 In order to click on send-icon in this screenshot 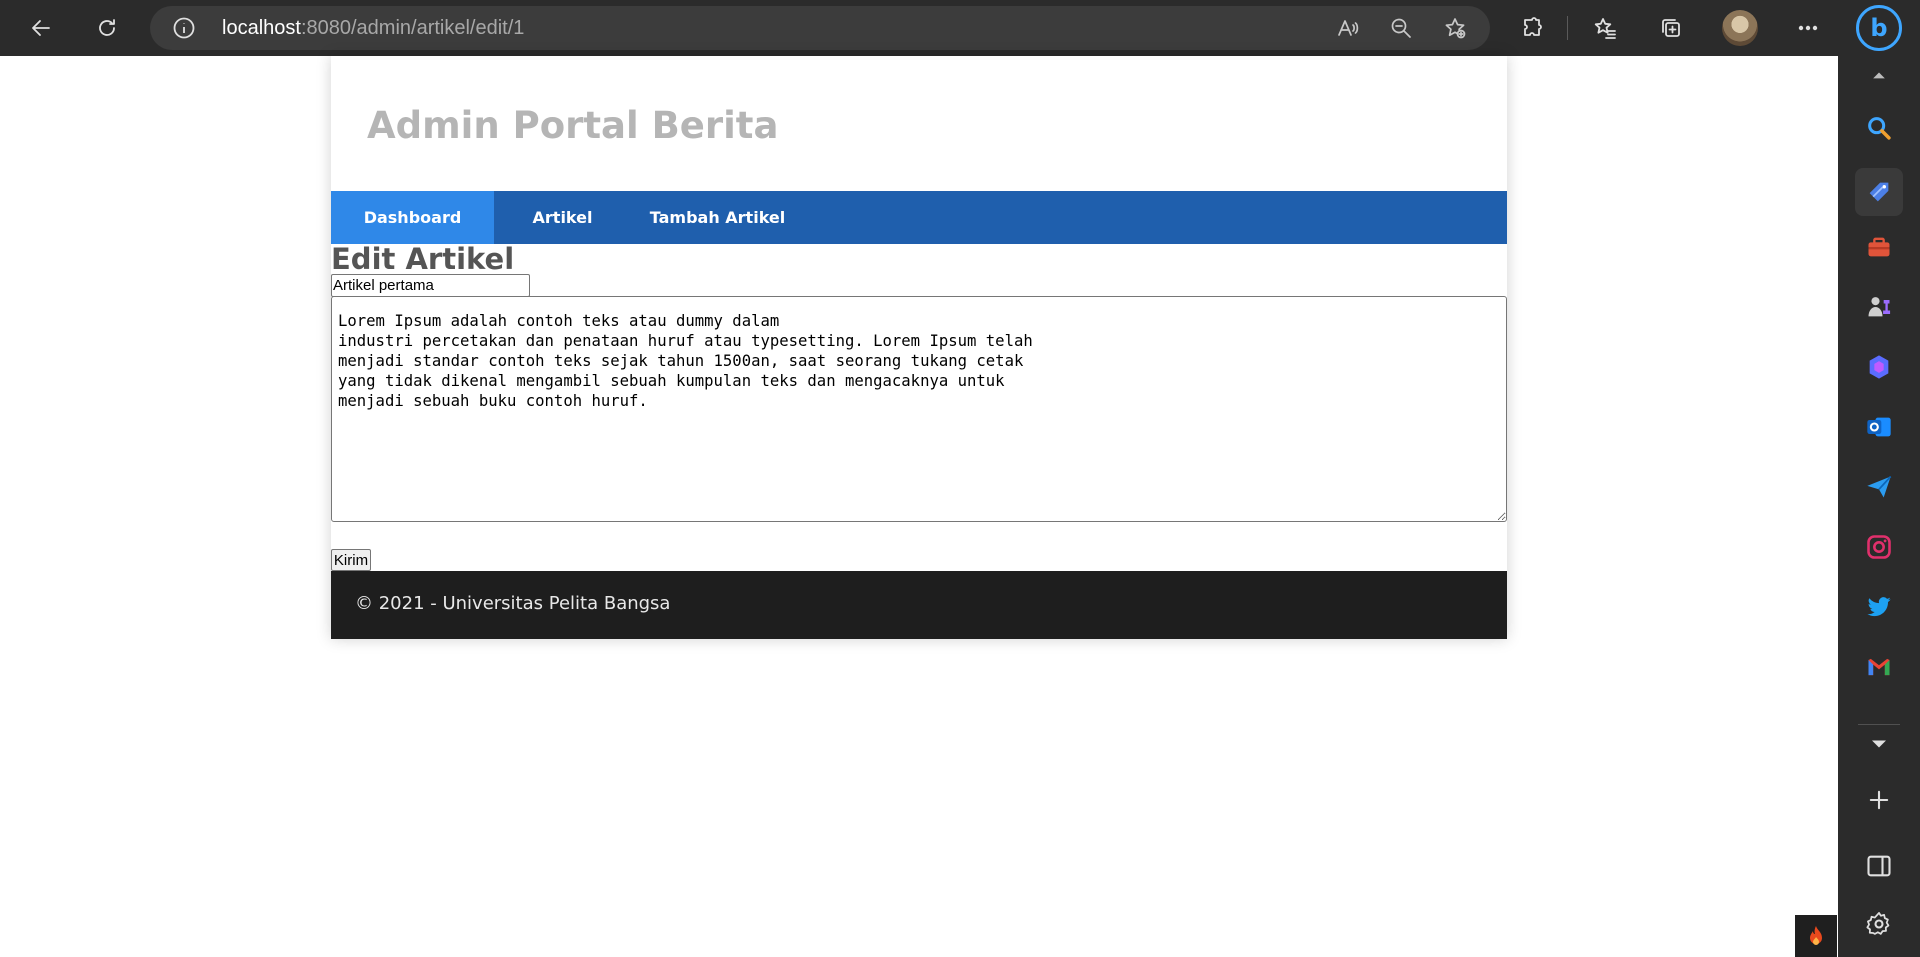, I will do `click(1879, 487)`.